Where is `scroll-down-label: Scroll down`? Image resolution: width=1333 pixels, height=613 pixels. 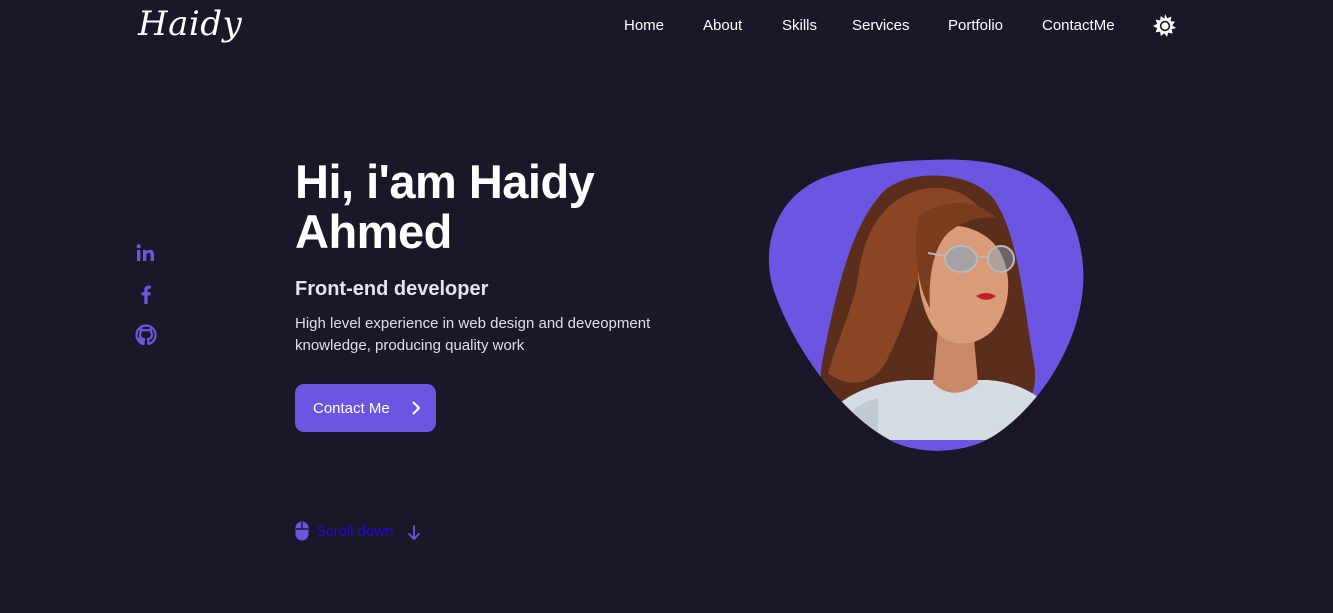 scroll-down-label: Scroll down is located at coordinates (355, 531).